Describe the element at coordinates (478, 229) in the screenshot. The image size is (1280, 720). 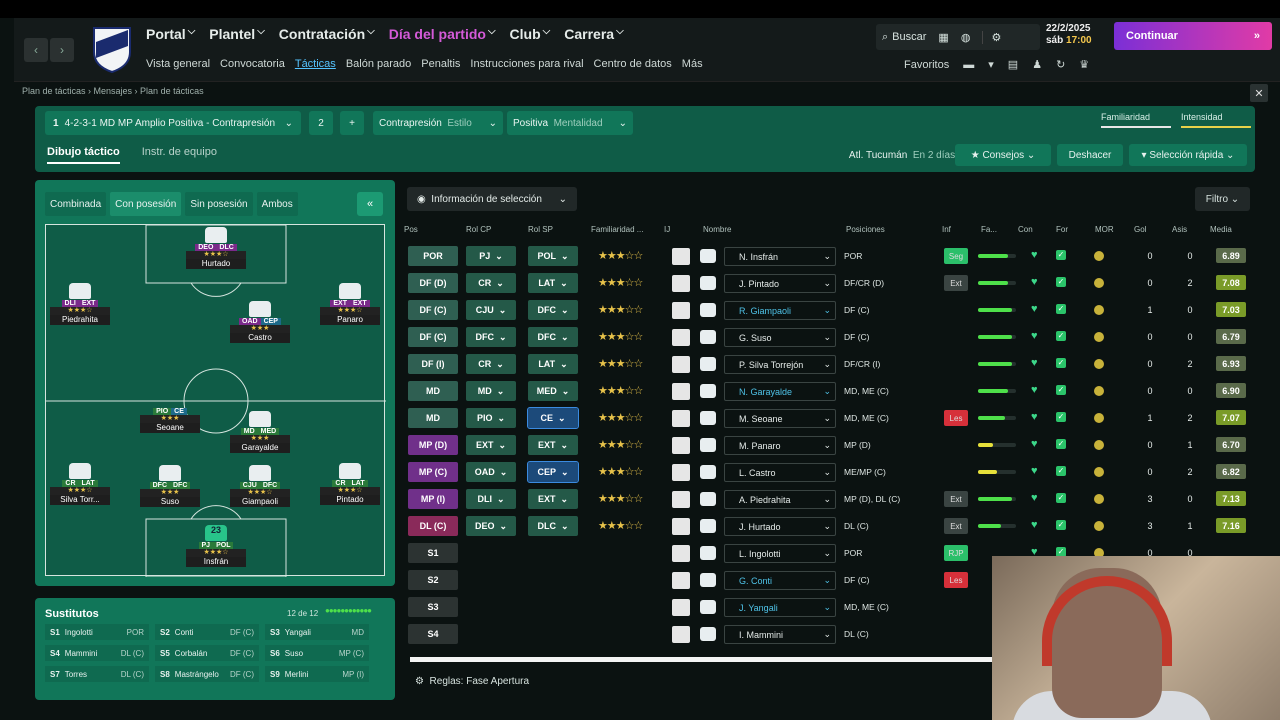
I see `col-rol-cp: Rol CP` at that location.